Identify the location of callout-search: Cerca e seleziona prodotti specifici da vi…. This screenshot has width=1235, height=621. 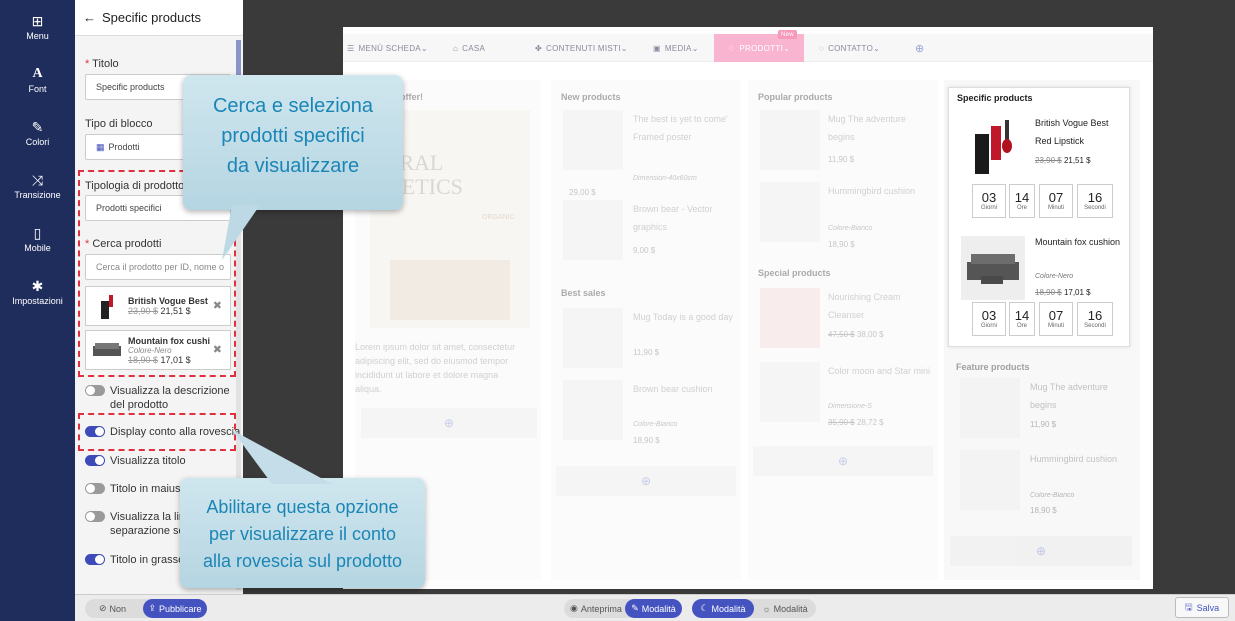
(293, 142).